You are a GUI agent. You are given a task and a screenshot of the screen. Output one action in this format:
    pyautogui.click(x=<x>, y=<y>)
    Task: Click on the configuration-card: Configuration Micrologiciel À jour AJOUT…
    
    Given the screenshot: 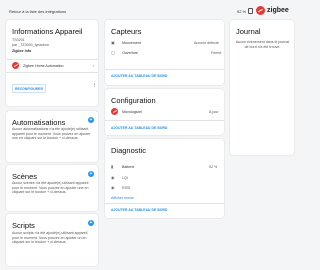 What is the action you would take?
    pyautogui.click(x=164, y=112)
    